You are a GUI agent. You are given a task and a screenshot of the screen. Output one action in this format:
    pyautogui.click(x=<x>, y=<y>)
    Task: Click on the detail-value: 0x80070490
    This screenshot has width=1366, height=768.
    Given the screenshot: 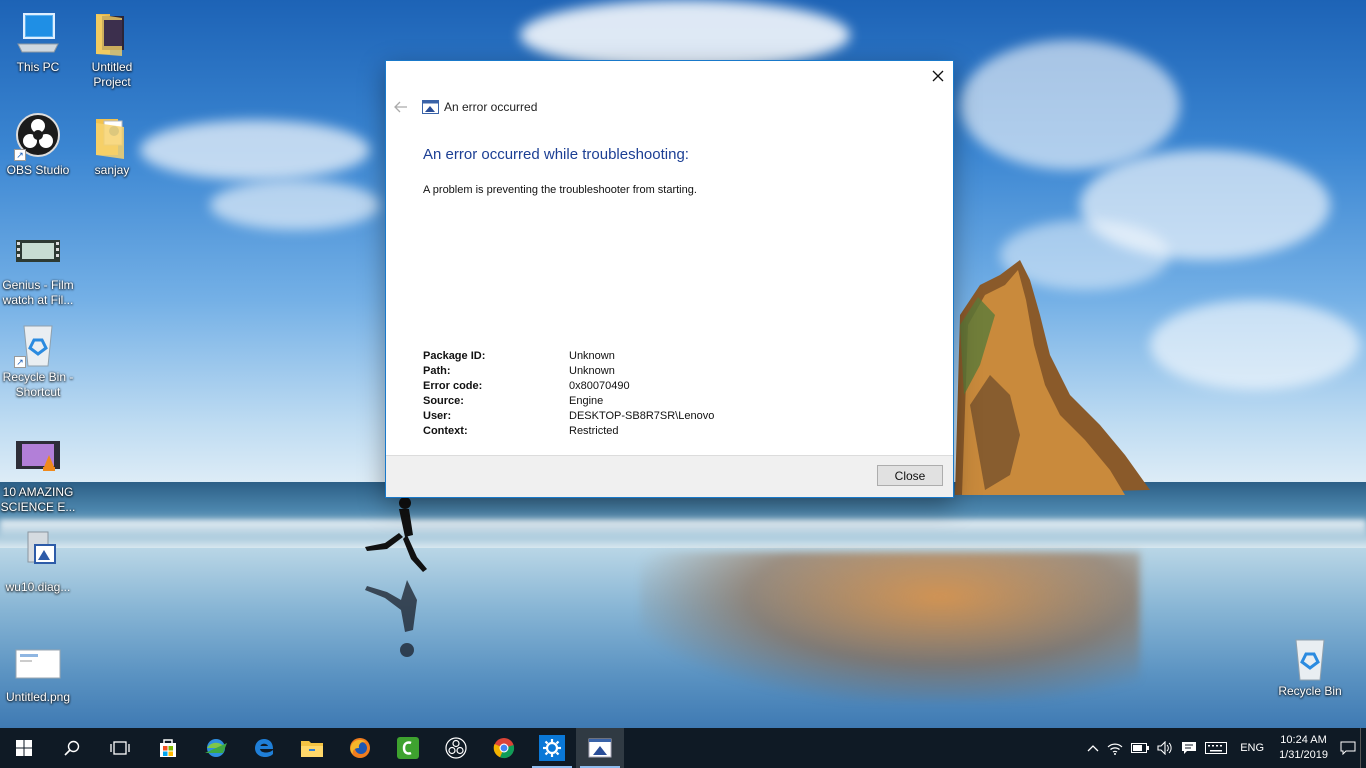 What is the action you would take?
    pyautogui.click(x=599, y=386)
    